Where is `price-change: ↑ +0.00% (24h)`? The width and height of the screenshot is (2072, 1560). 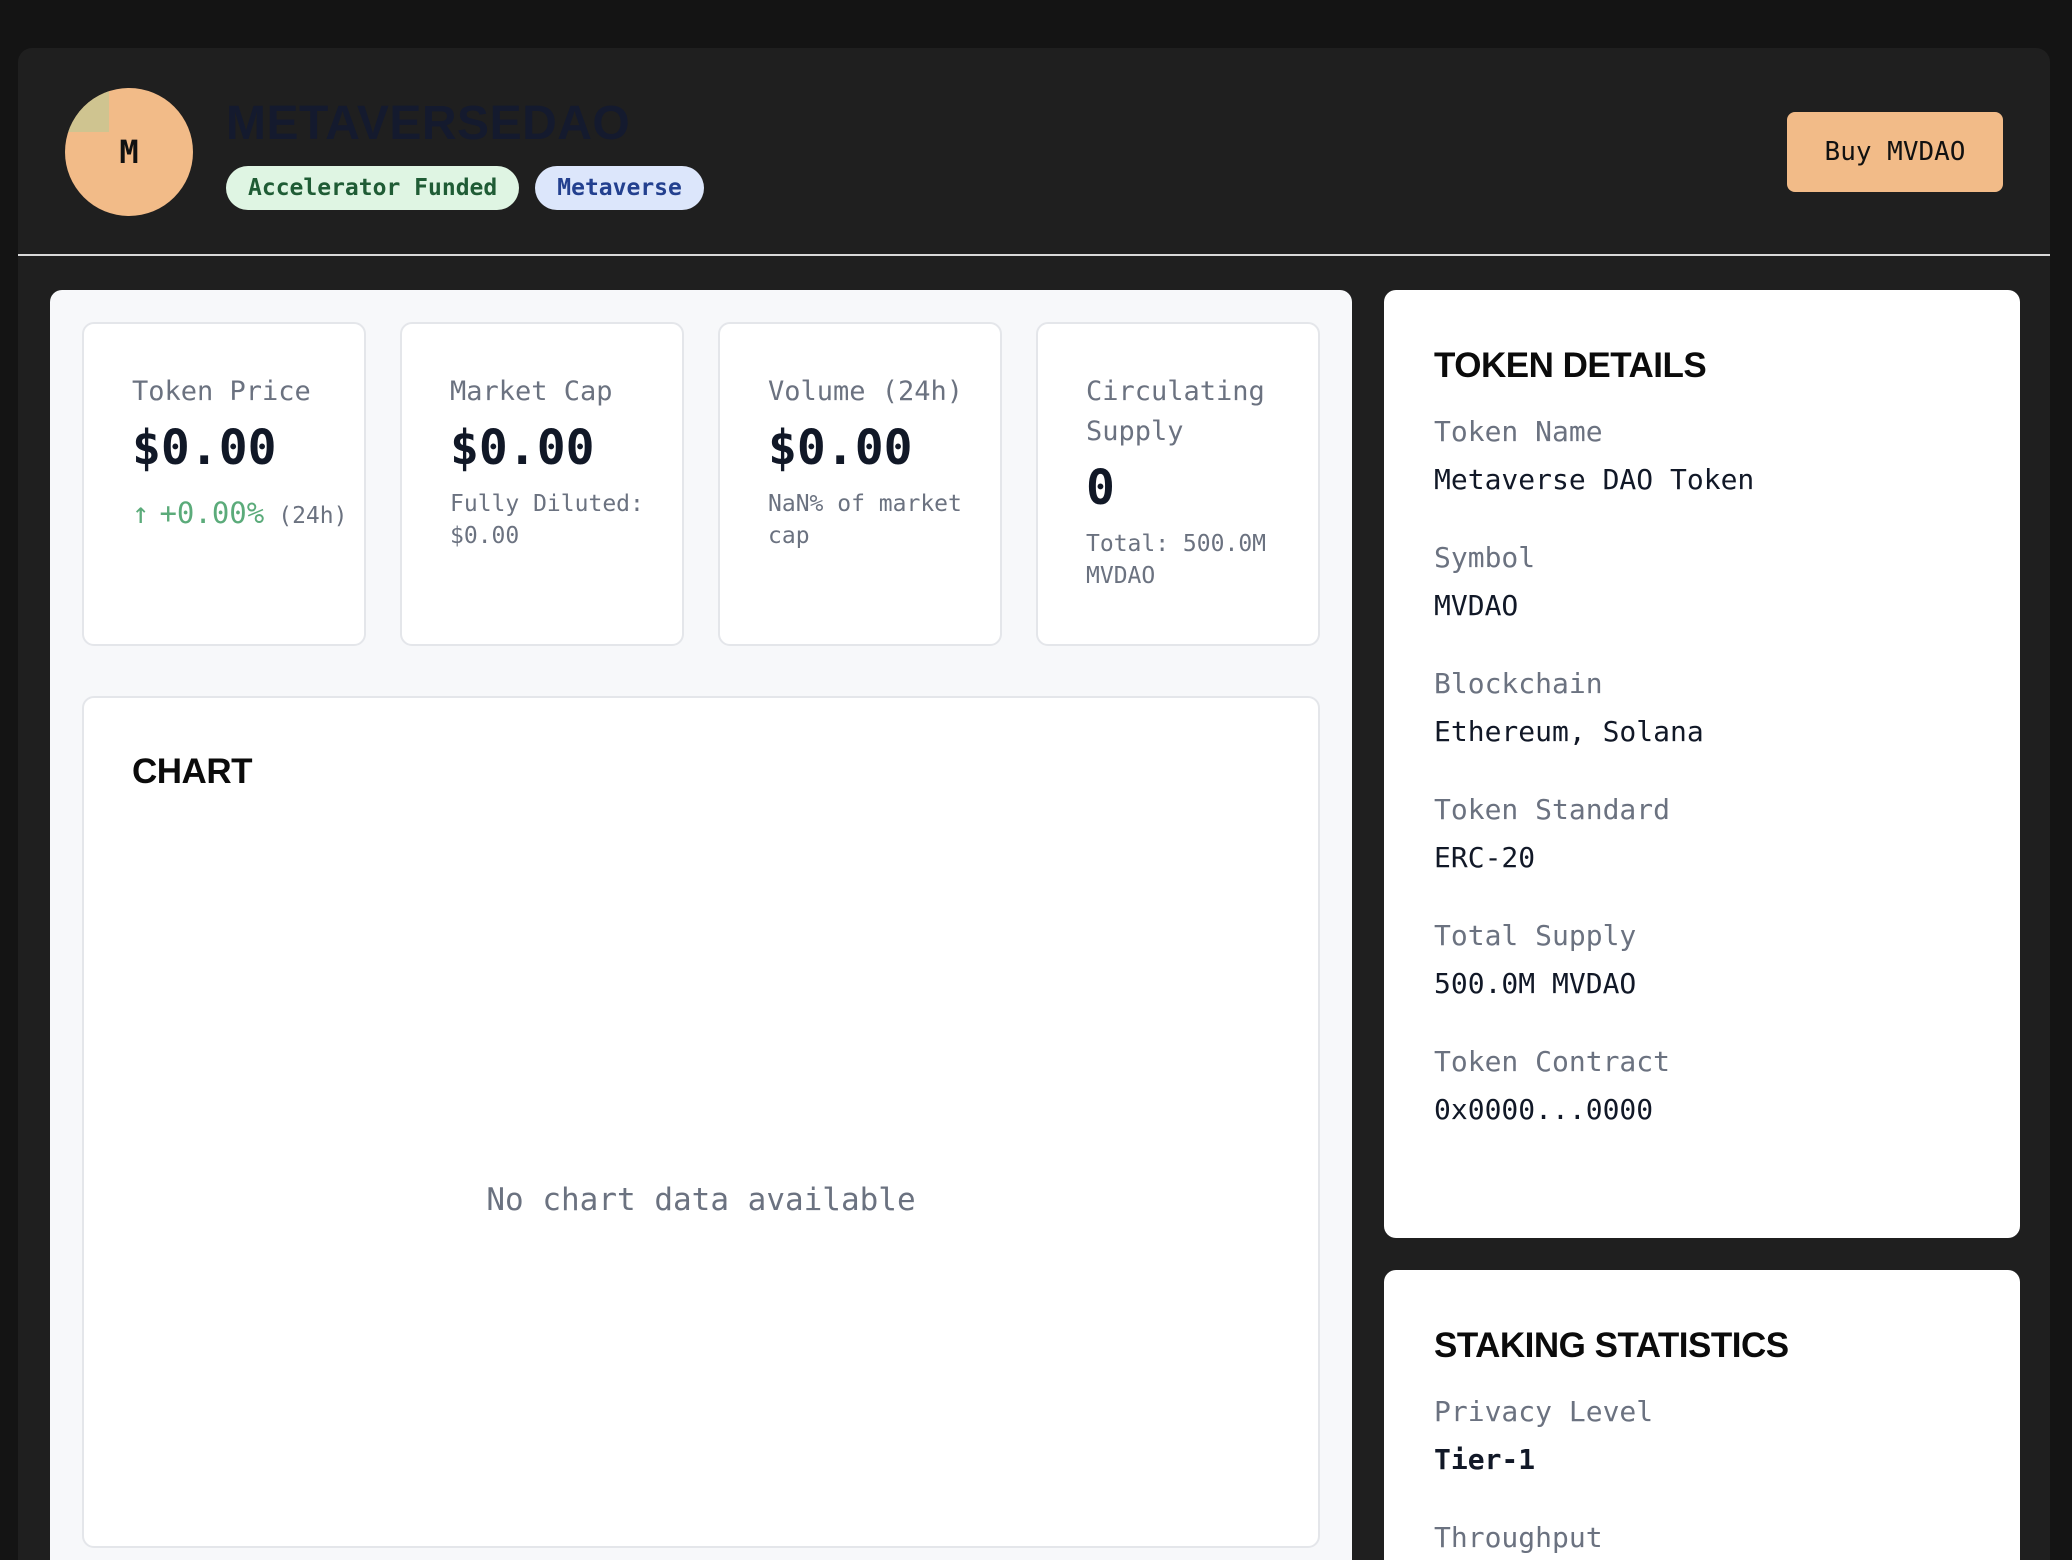
price-change: ↑ +0.00% (24h) is located at coordinates (248, 513).